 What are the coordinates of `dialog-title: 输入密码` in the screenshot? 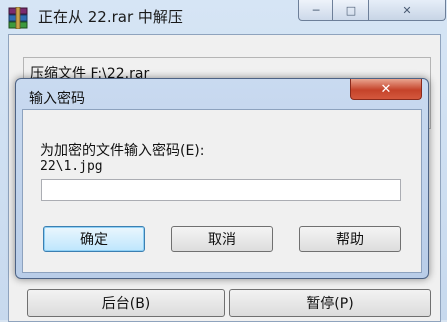 It's located at (57, 99).